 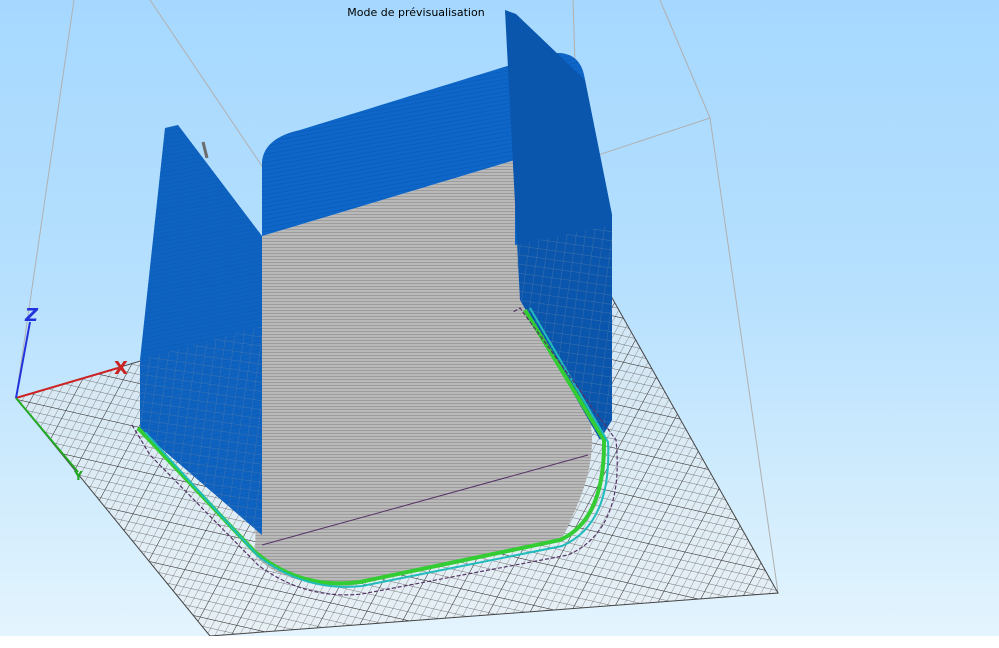 What do you see at coordinates (121, 368) in the screenshot?
I see `x-axis-label: X` at bounding box center [121, 368].